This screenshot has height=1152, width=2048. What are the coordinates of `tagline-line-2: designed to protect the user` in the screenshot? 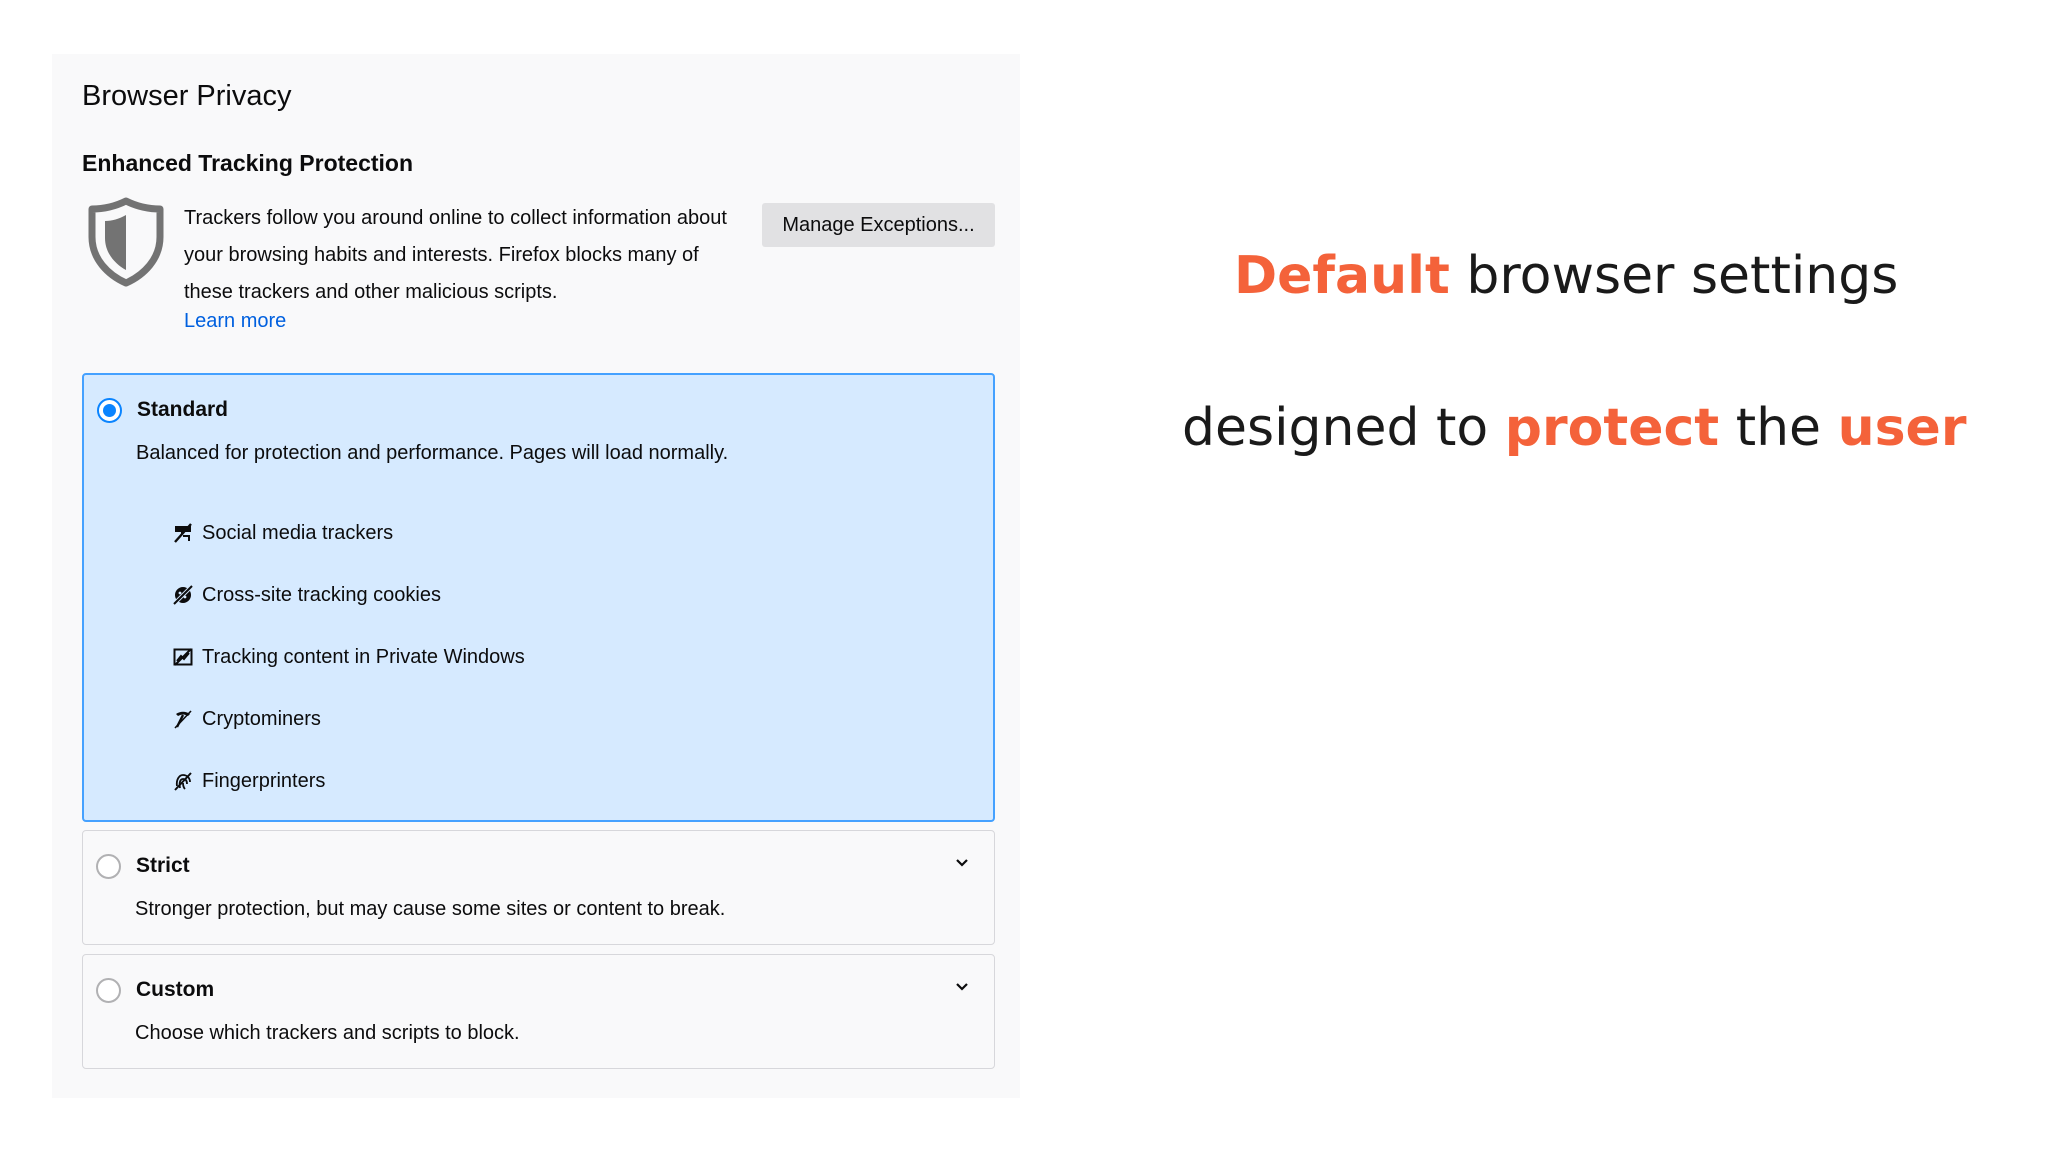 It's located at (1574, 428).